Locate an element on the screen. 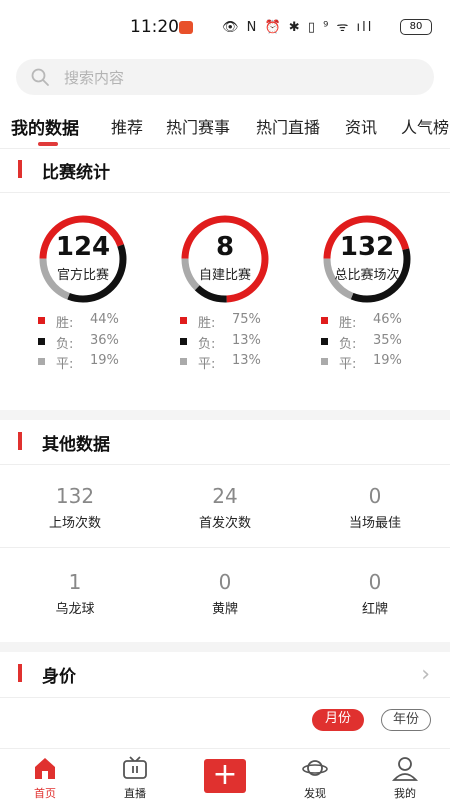 Image resolution: width=450 pixels, height=800 pixels. tab-news: 资讯 is located at coordinates (361, 126).